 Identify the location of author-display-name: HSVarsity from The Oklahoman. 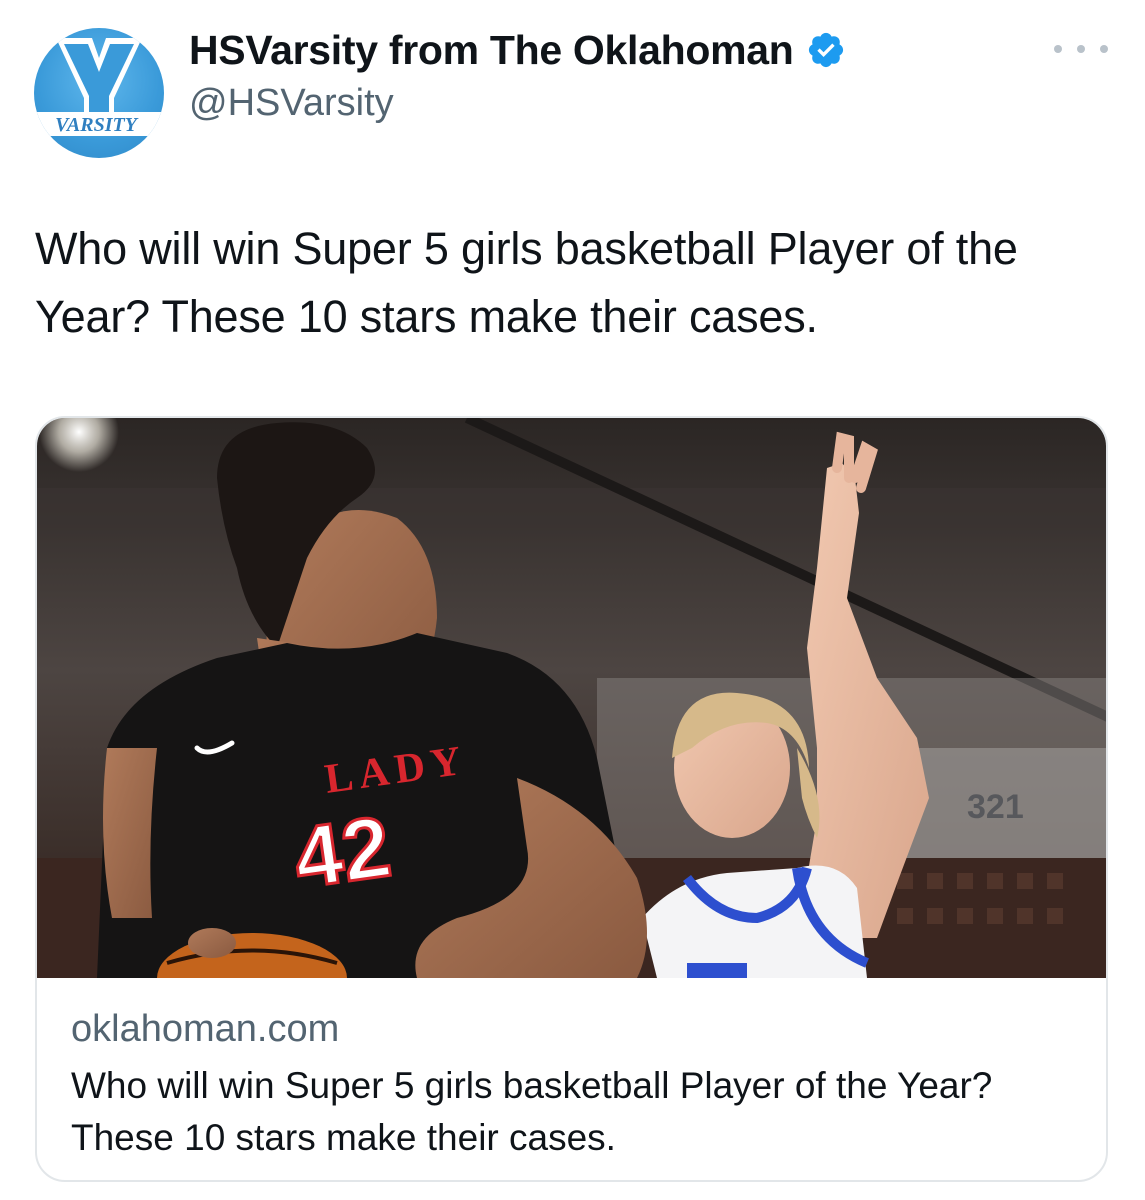
(491, 50).